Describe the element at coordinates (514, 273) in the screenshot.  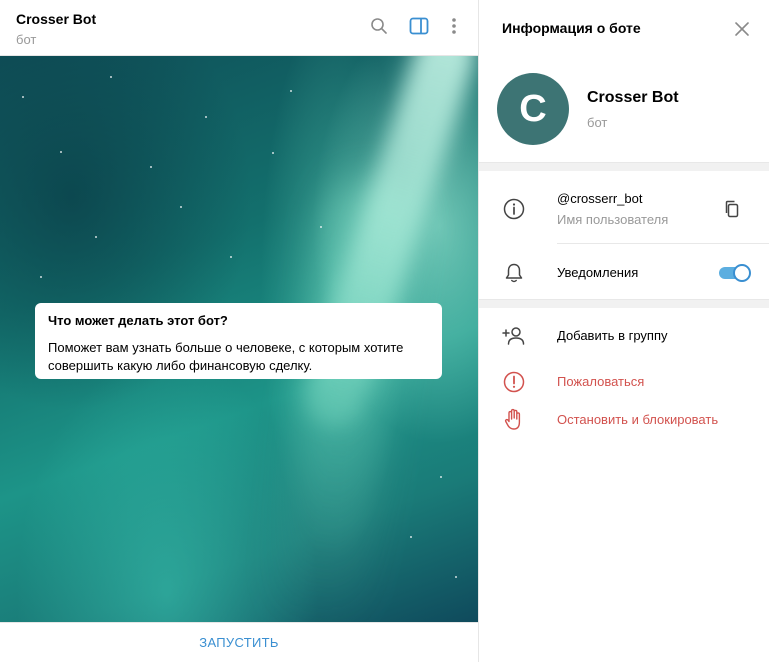
I see `bell-icon` at that location.